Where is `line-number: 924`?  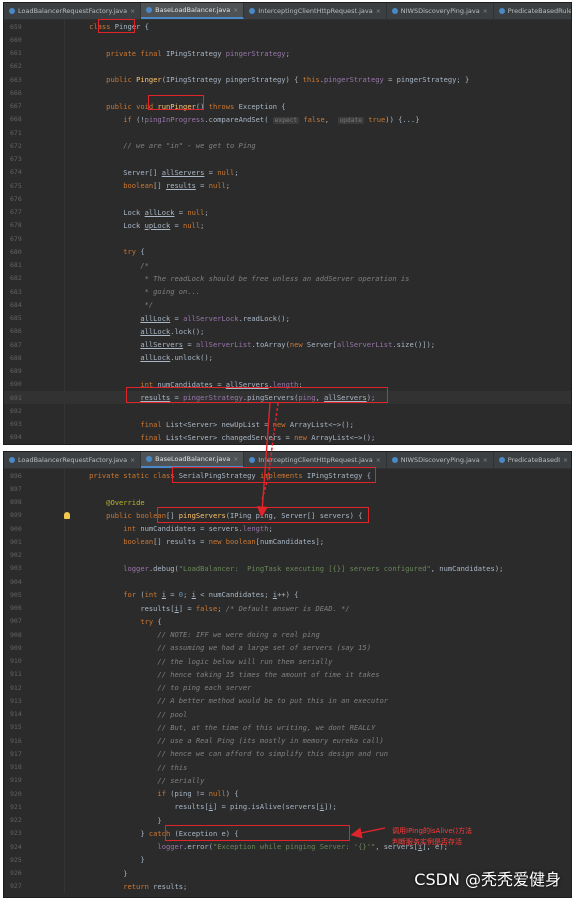 line-number: 924 is located at coordinates (16, 846).